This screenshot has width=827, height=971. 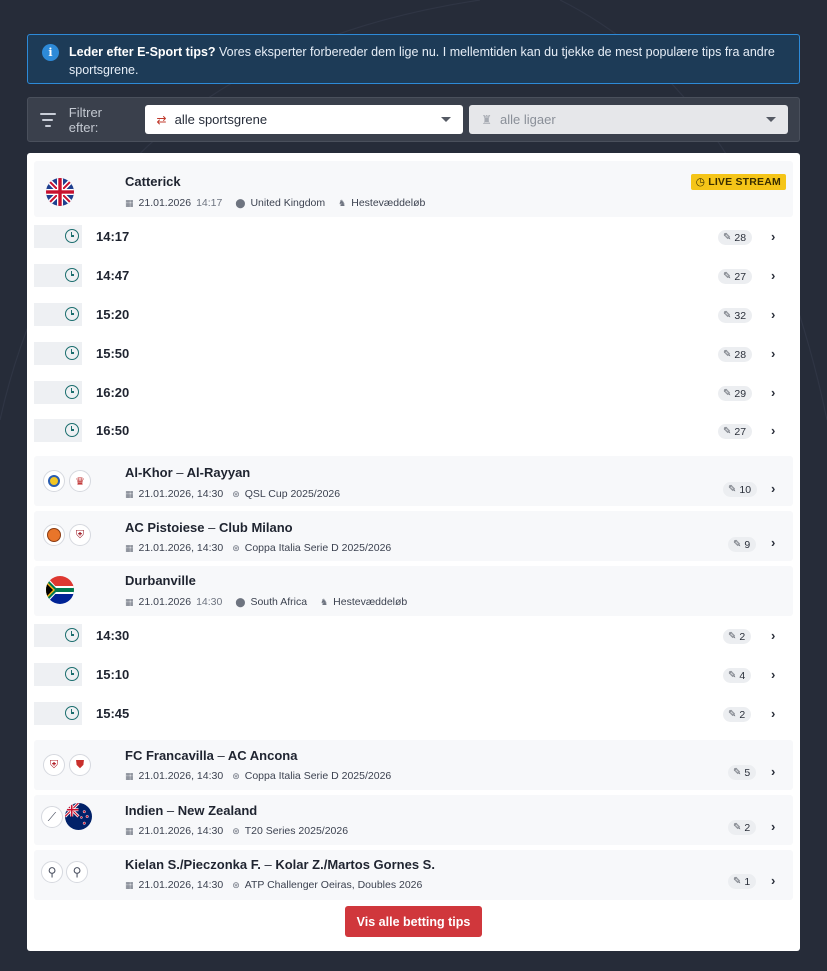 I want to click on match-title: Al-Khor – Al-Rayyan, so click(x=187, y=472).